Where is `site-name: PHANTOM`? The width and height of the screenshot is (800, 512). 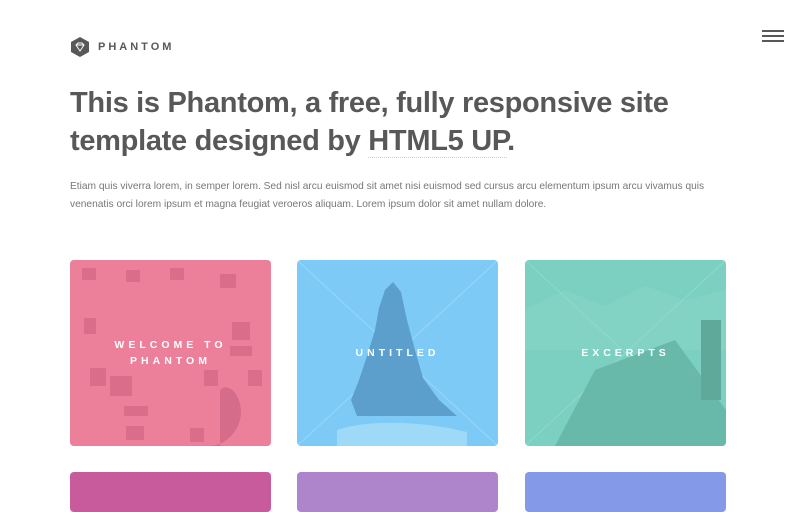
site-name: PHANTOM is located at coordinates (136, 47).